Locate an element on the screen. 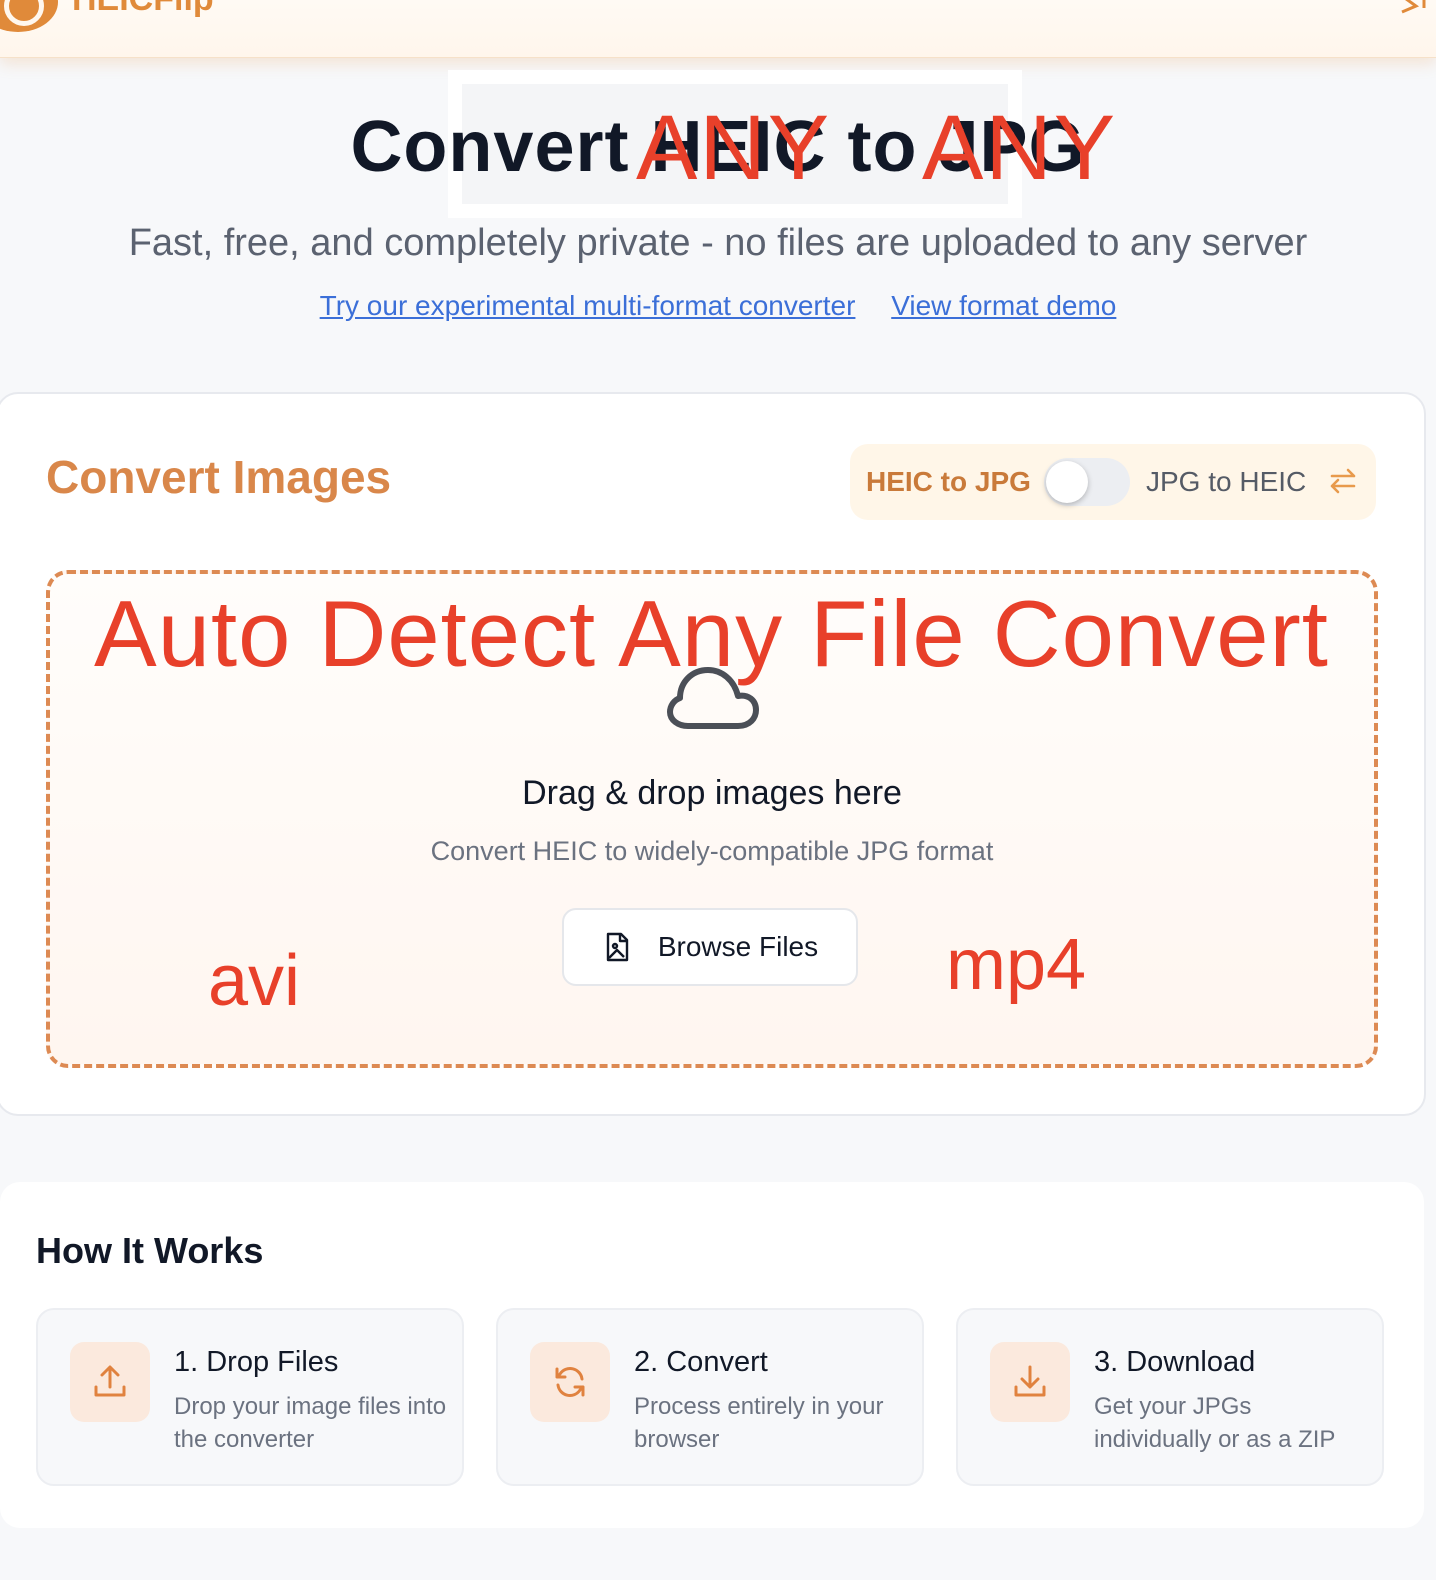  step-description: Drop your image files into the converter is located at coordinates (310, 1423).